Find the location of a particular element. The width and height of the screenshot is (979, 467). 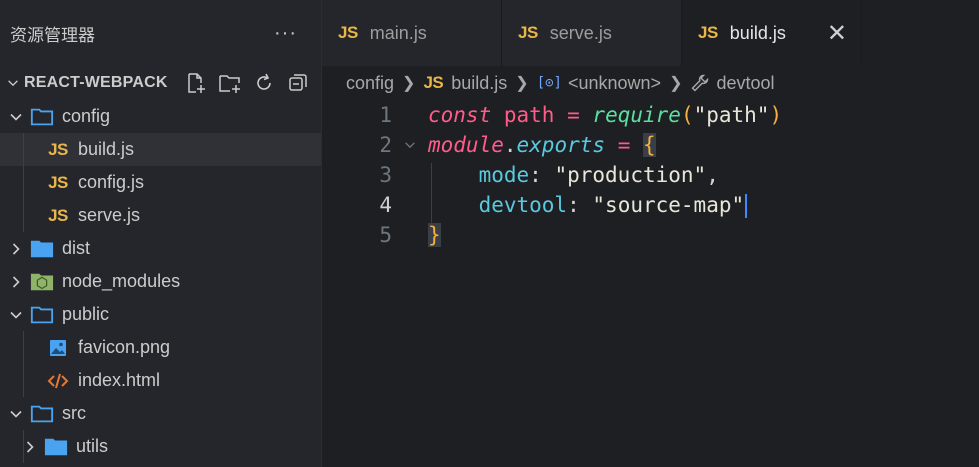

tree-folder-node-modules: node_modules is located at coordinates (160, 281).